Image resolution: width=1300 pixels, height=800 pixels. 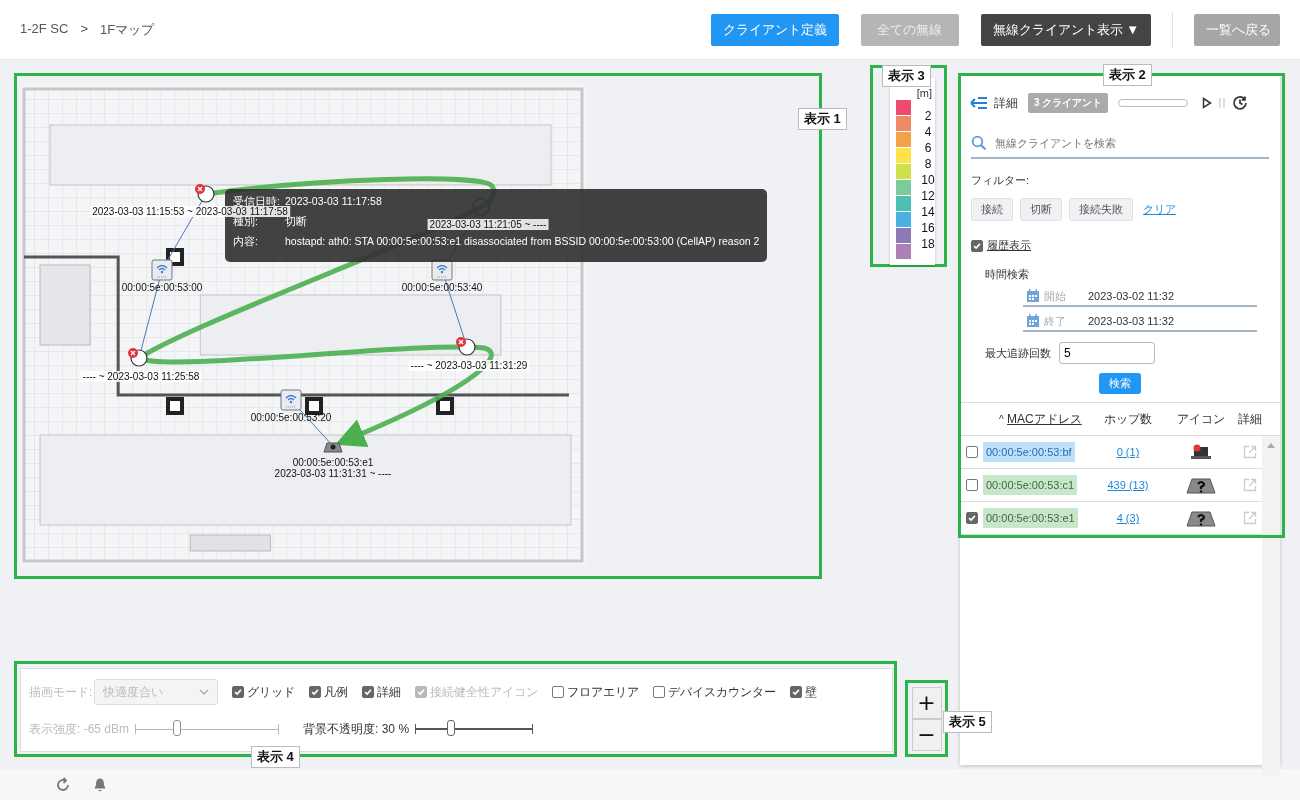 What do you see at coordinates (1041, 209) in the screenshot?
I see `filter-button: 切断` at bounding box center [1041, 209].